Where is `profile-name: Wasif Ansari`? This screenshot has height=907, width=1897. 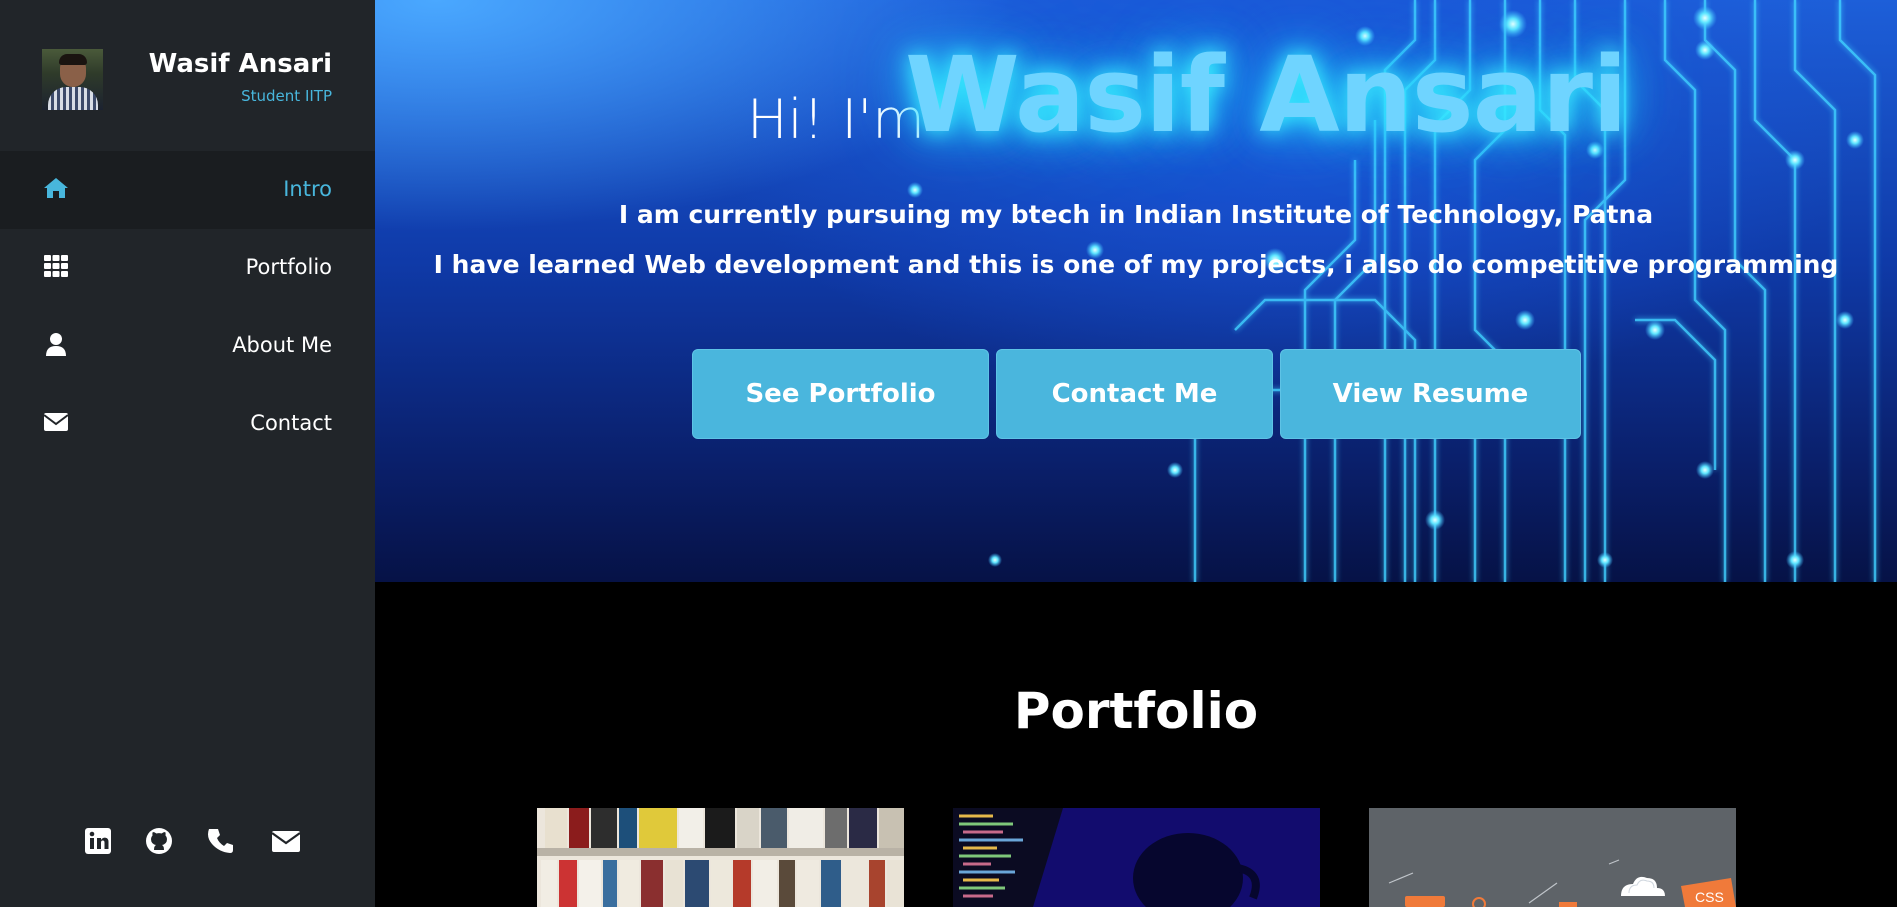
profile-name: Wasif Ansari is located at coordinates (240, 64).